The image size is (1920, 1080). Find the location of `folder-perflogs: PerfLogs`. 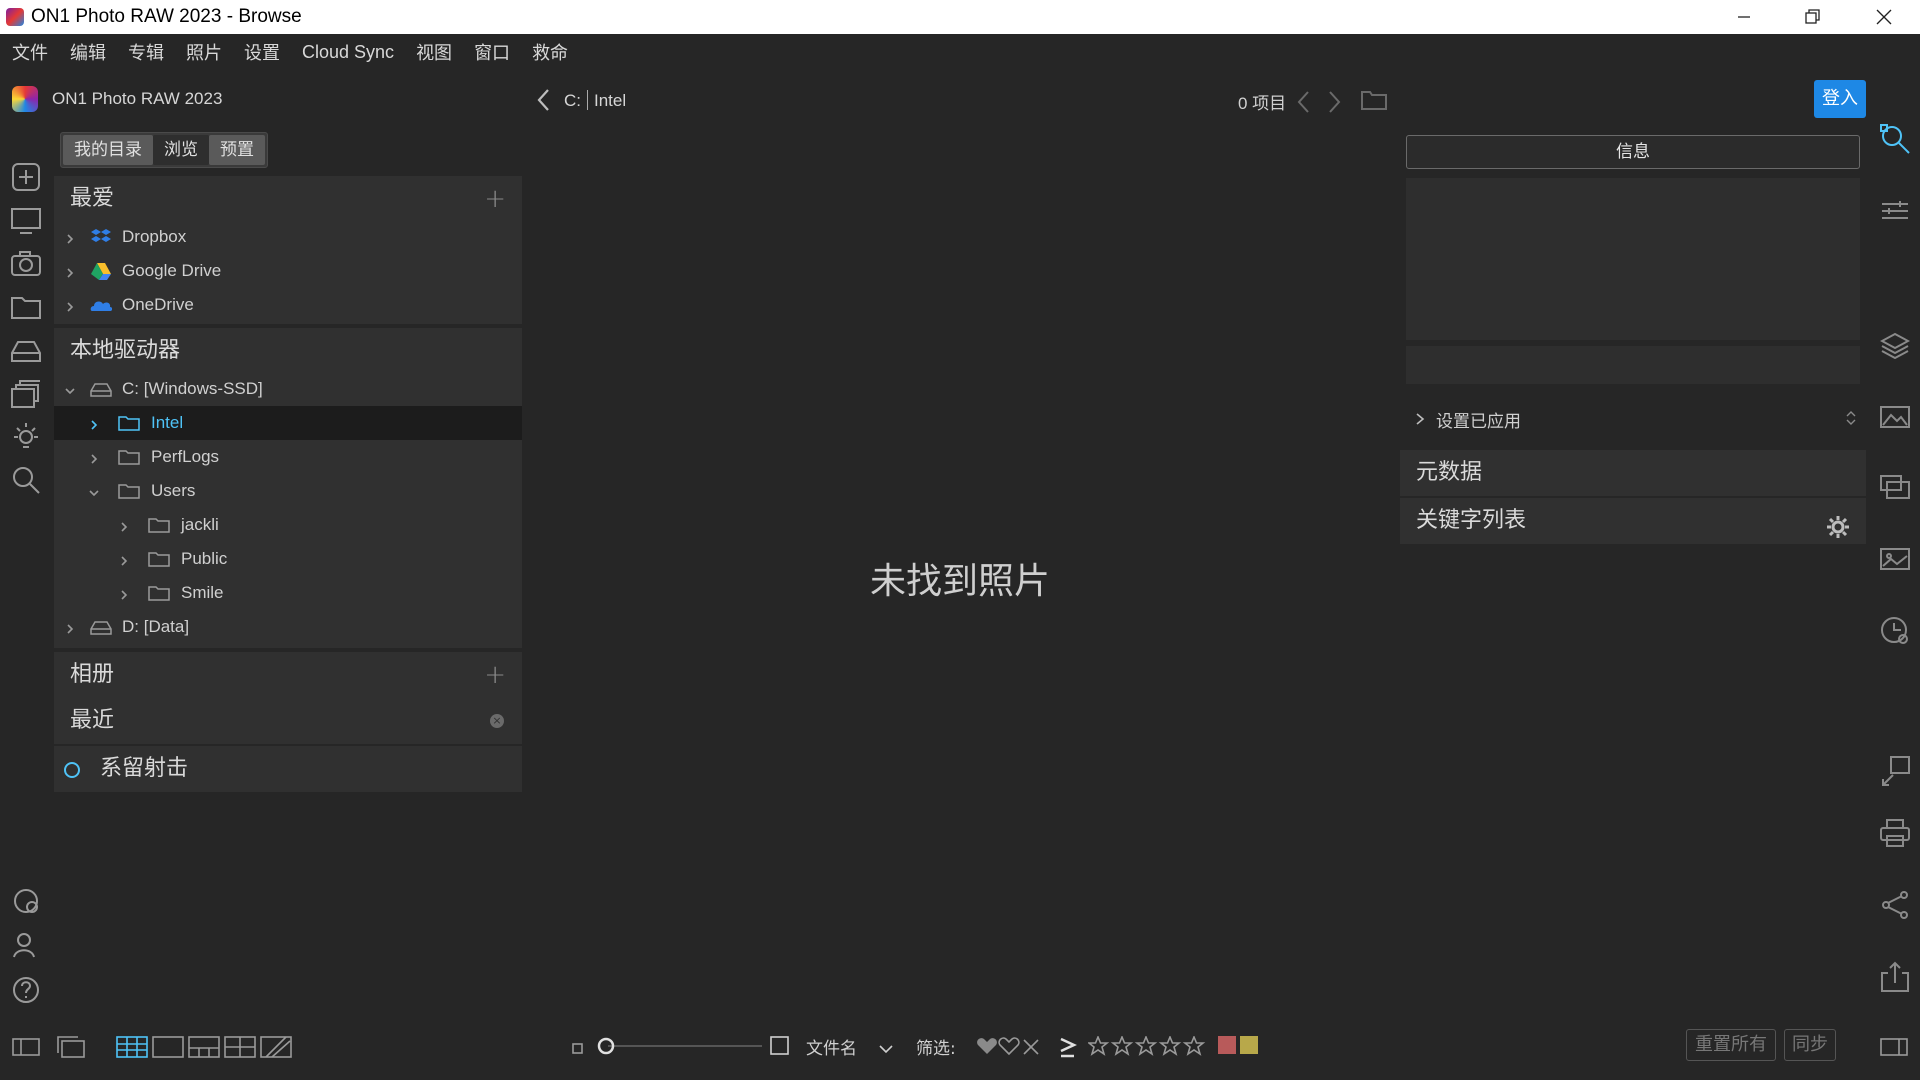

folder-perflogs: PerfLogs is located at coordinates (288, 457).